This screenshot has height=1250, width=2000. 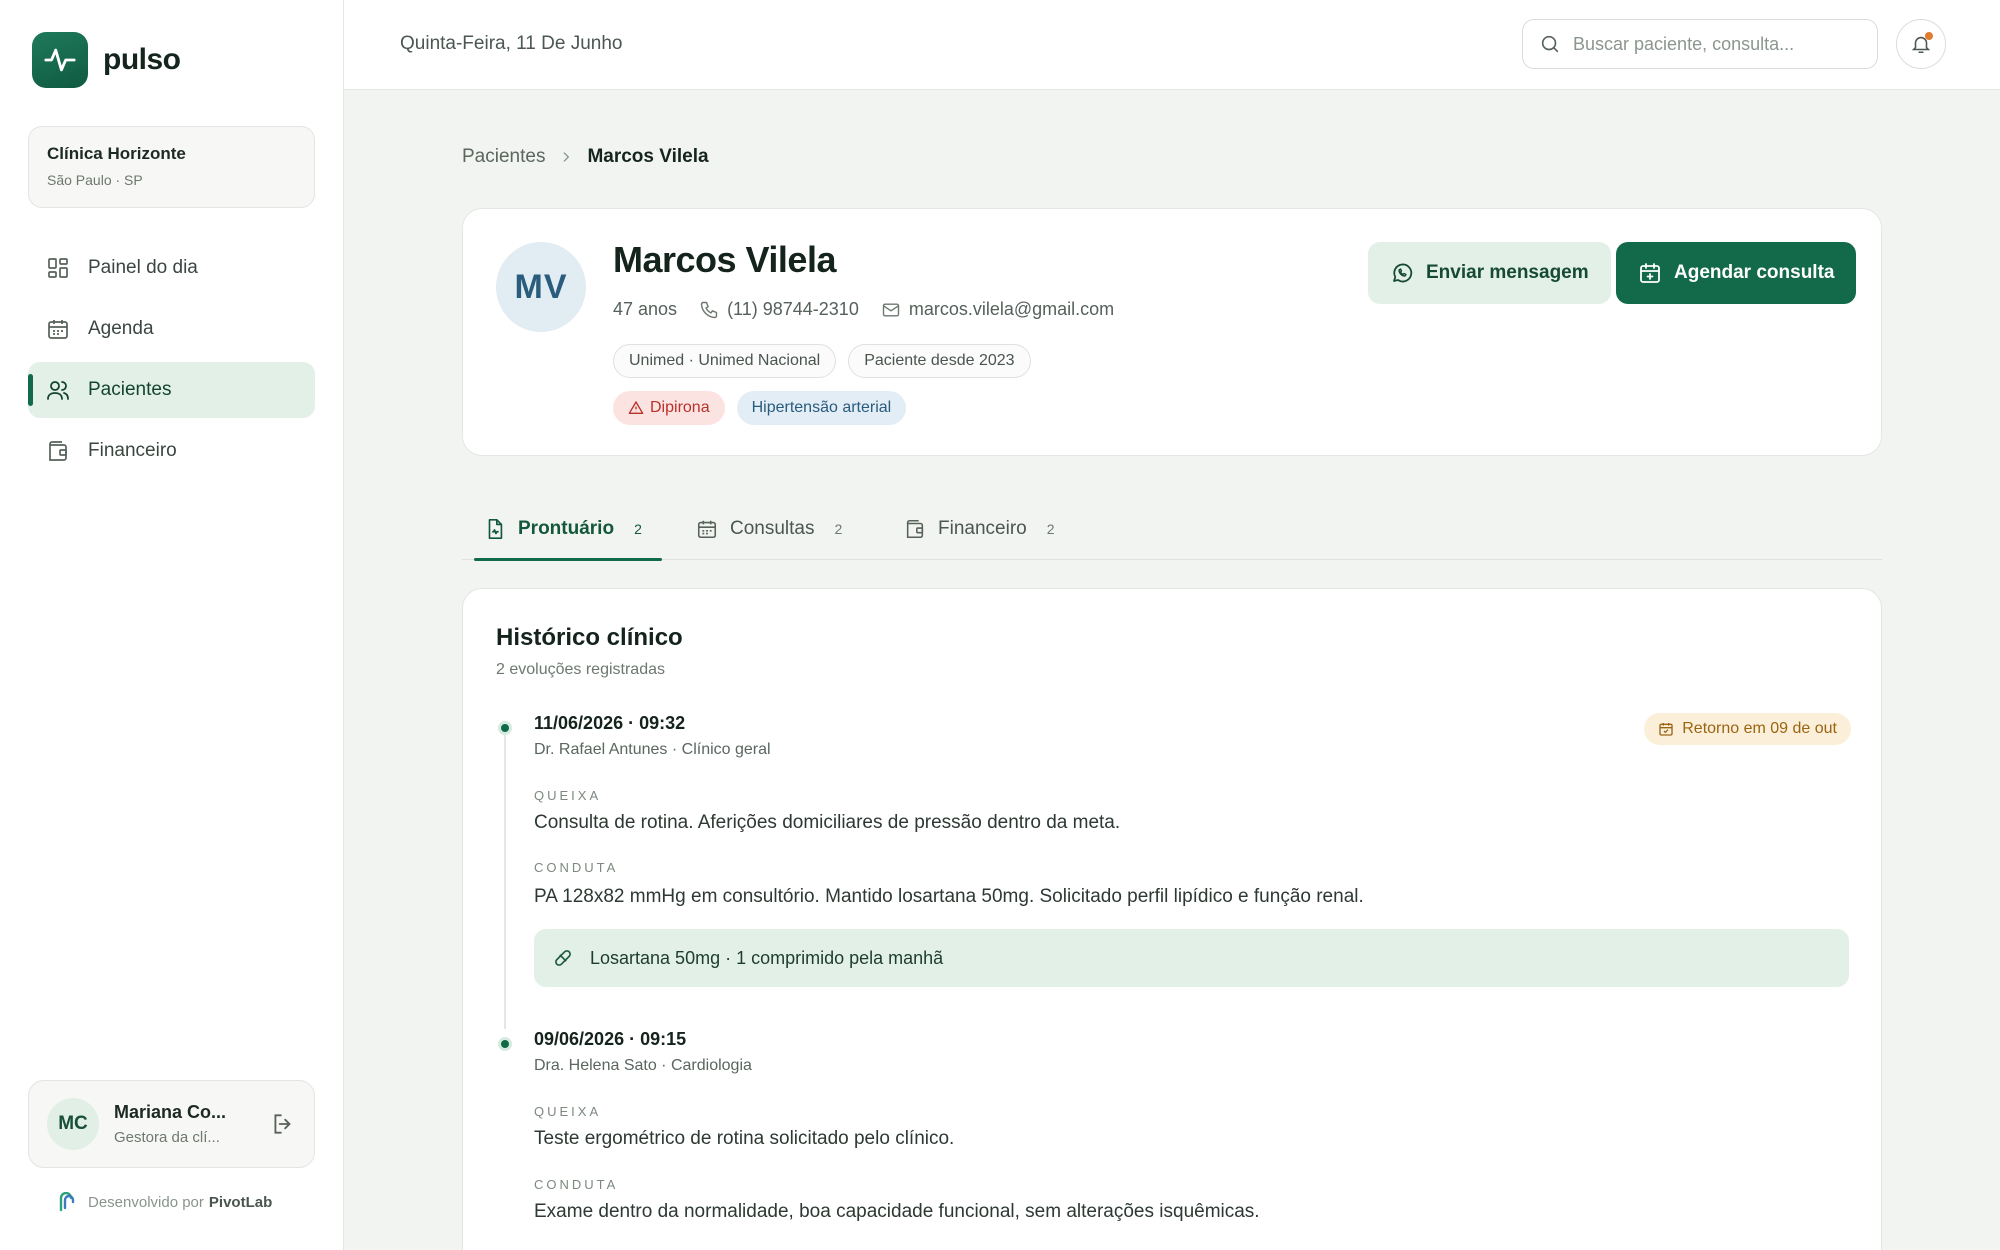 I want to click on sidebar-item-label: Painel do dia, so click(x=143, y=267).